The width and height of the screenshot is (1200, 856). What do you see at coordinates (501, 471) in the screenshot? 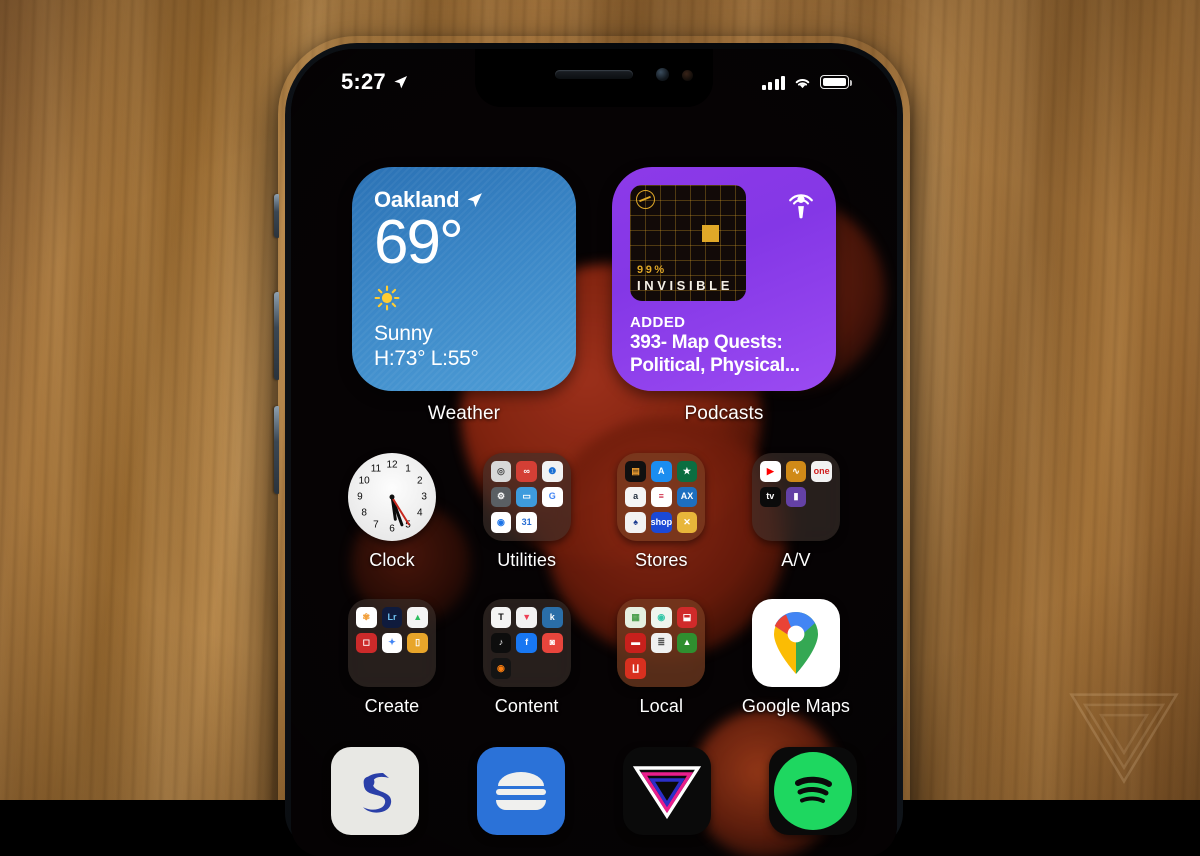
I see `shortcuts-icon: ◎` at bounding box center [501, 471].